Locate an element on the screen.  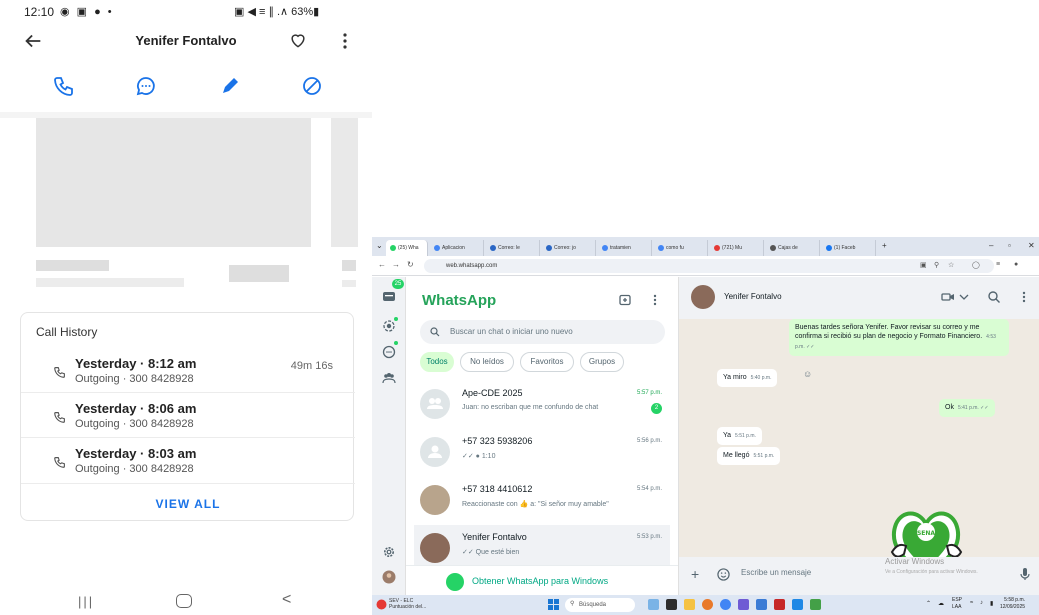
conversation-header: Yenifer Fontalvo is located at coordinates (859, 298).